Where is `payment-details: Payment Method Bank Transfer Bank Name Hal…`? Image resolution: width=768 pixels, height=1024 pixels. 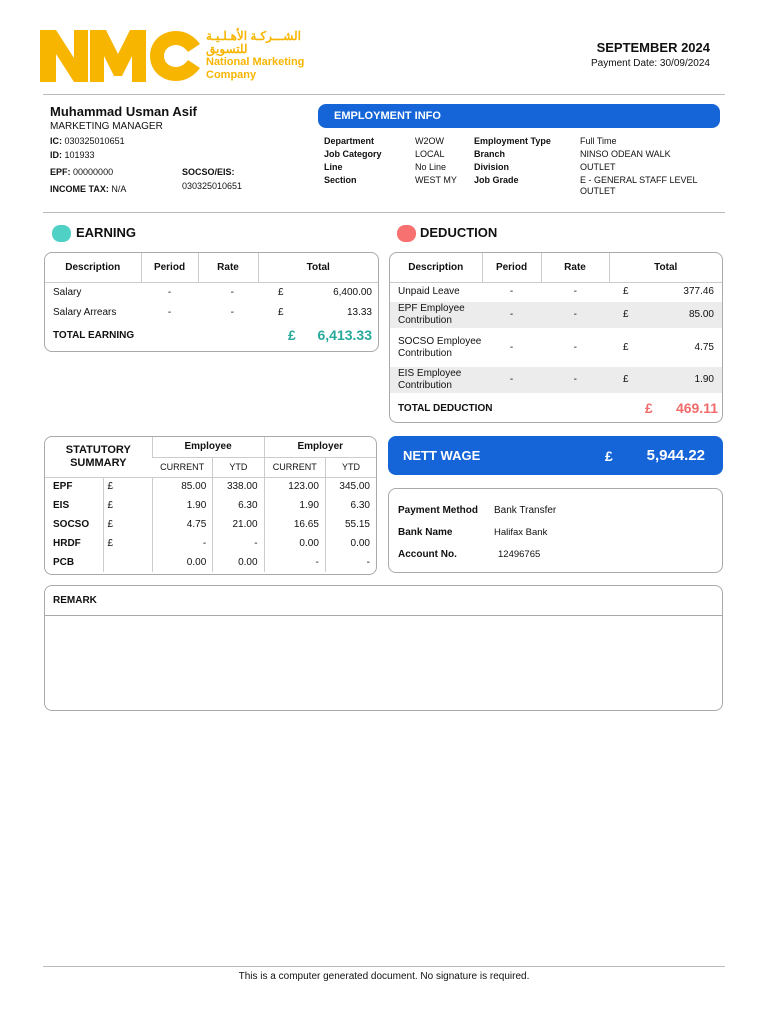 payment-details: Payment Method Bank Transfer Bank Name Hal… is located at coordinates (555, 530).